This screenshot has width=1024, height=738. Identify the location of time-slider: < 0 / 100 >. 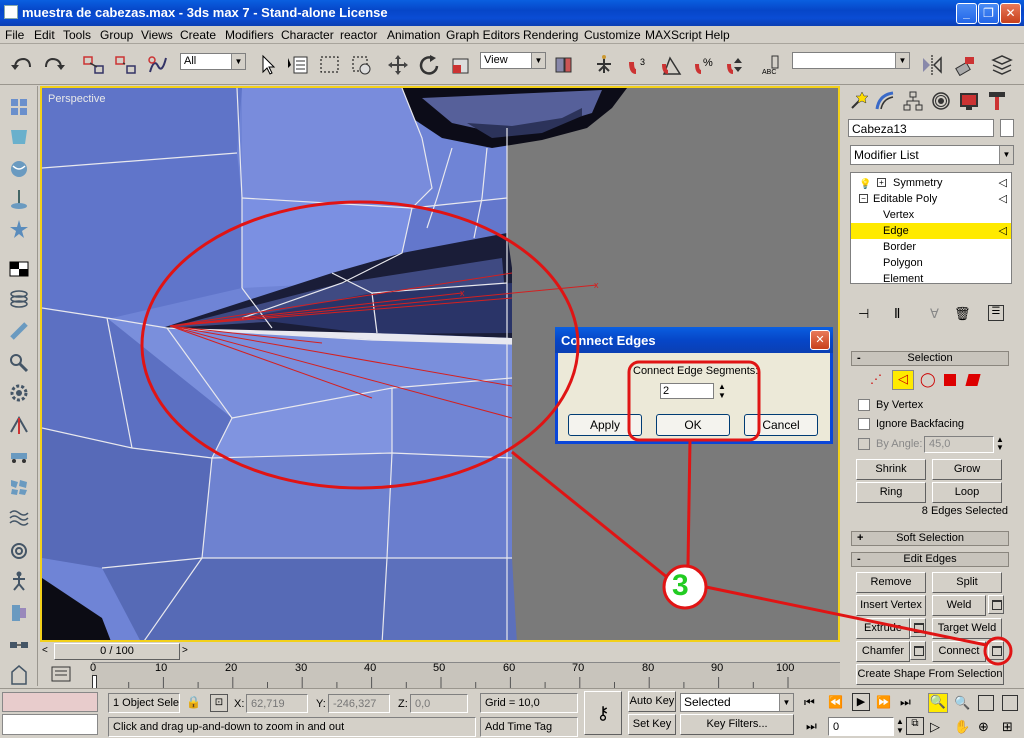
(440, 652).